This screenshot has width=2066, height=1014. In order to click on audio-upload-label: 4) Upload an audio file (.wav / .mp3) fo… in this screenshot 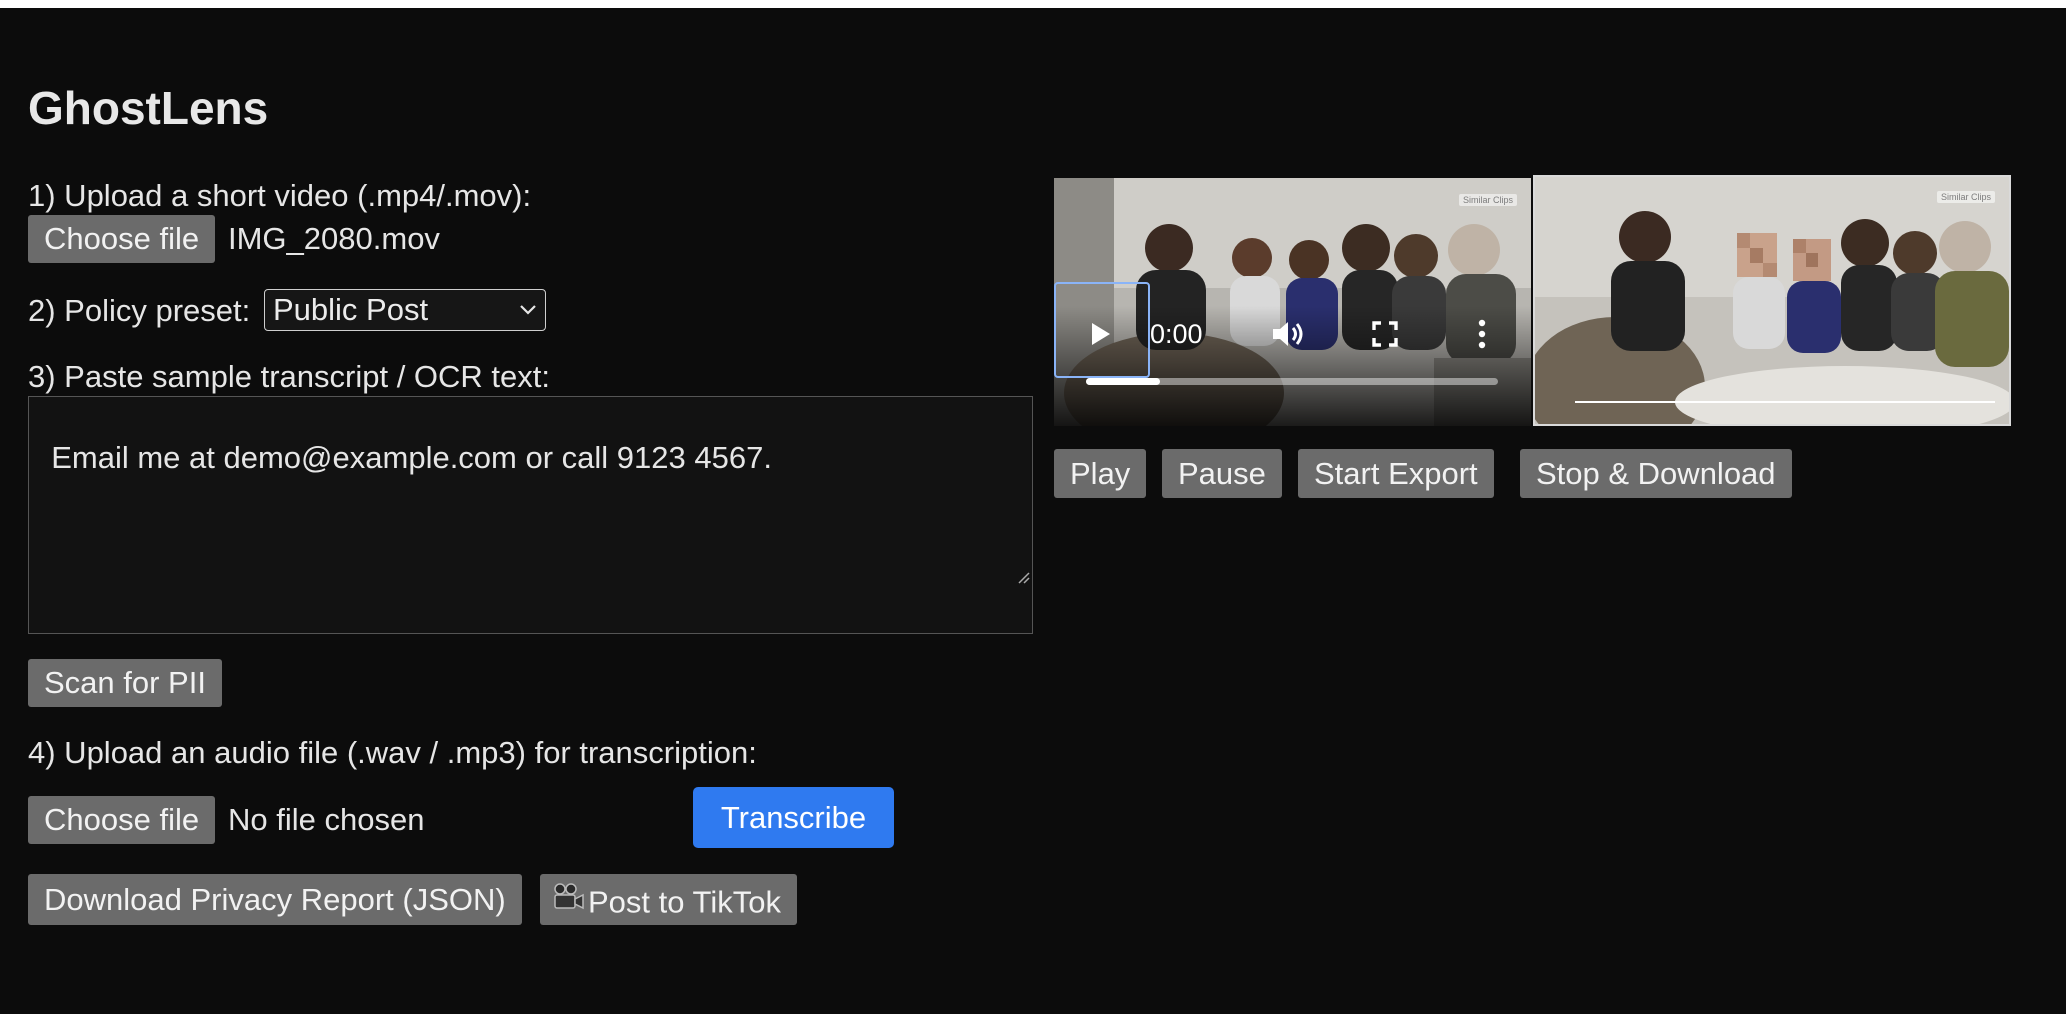, I will do `click(392, 752)`.